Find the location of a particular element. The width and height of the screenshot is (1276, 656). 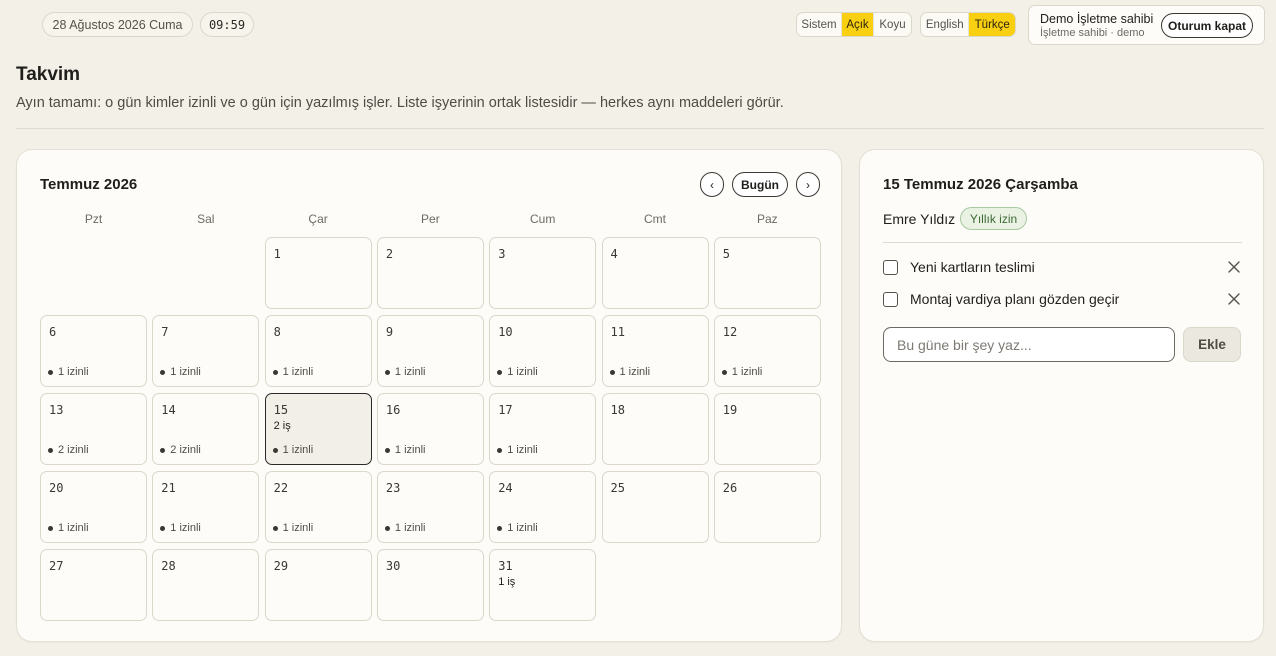

task-text: Yeni kartların teslimi is located at coordinates (972, 267).